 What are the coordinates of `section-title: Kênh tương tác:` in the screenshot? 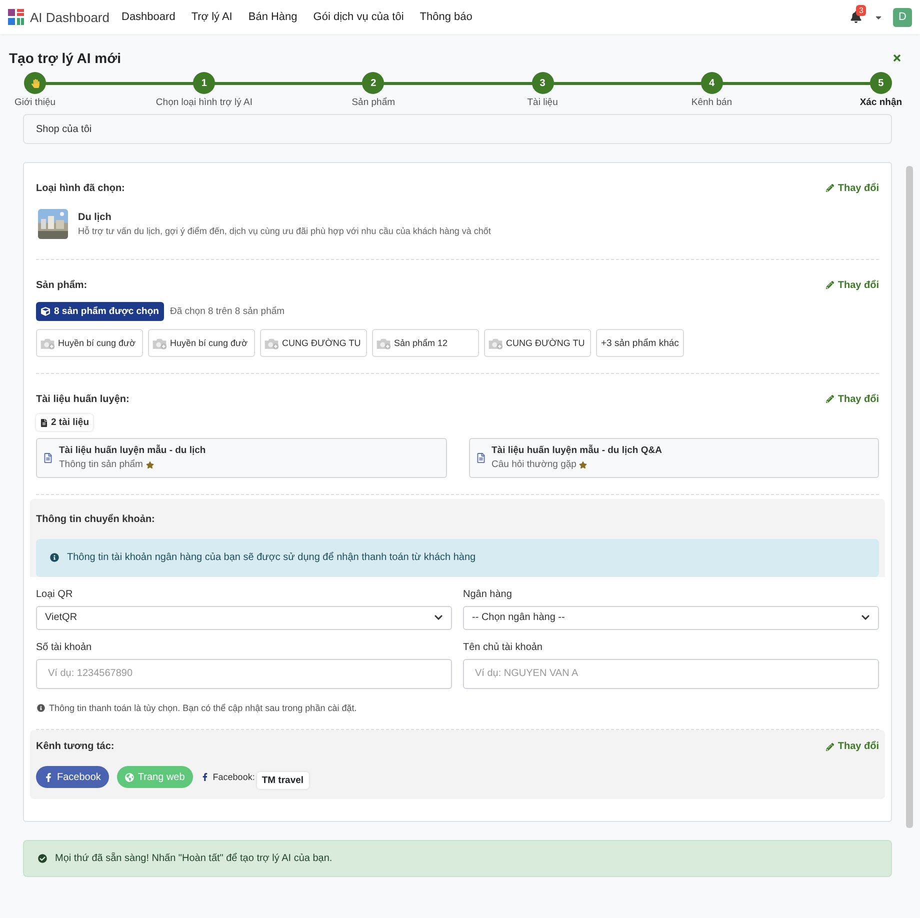 It's located at (75, 746).